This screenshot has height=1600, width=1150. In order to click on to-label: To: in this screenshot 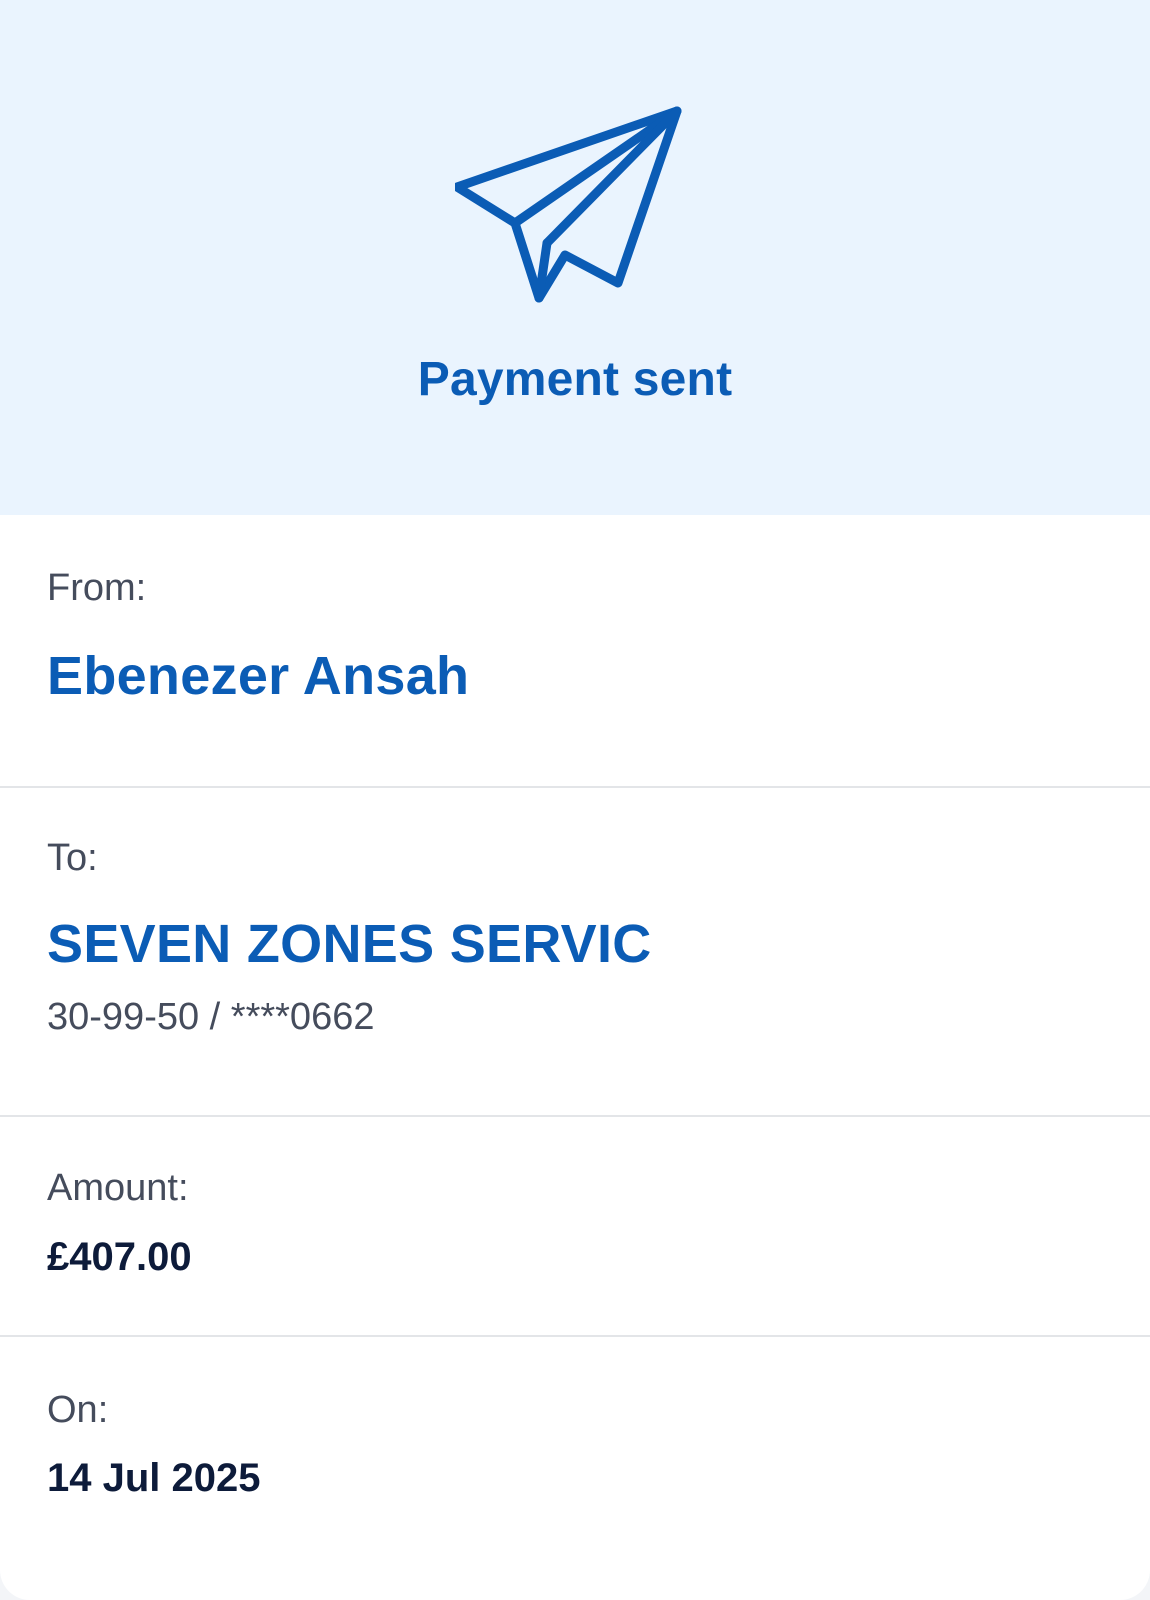, I will do `click(72, 858)`.